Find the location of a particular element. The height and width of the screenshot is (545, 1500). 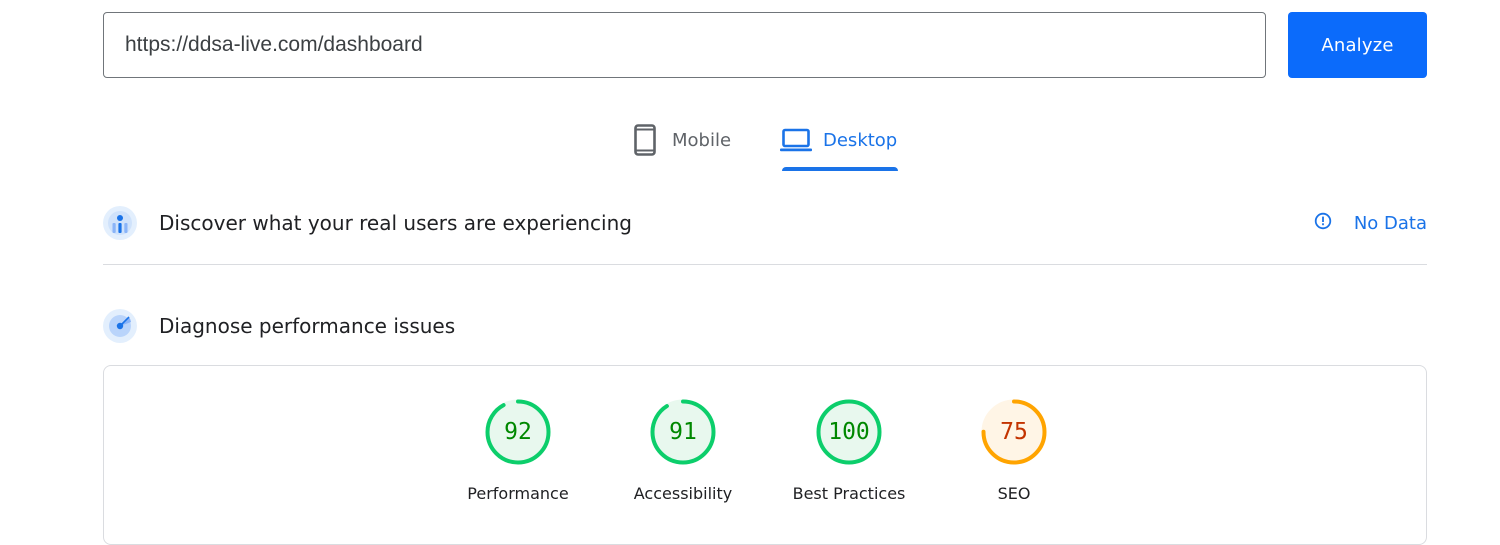

gauge-label: Performance is located at coordinates (518, 493).